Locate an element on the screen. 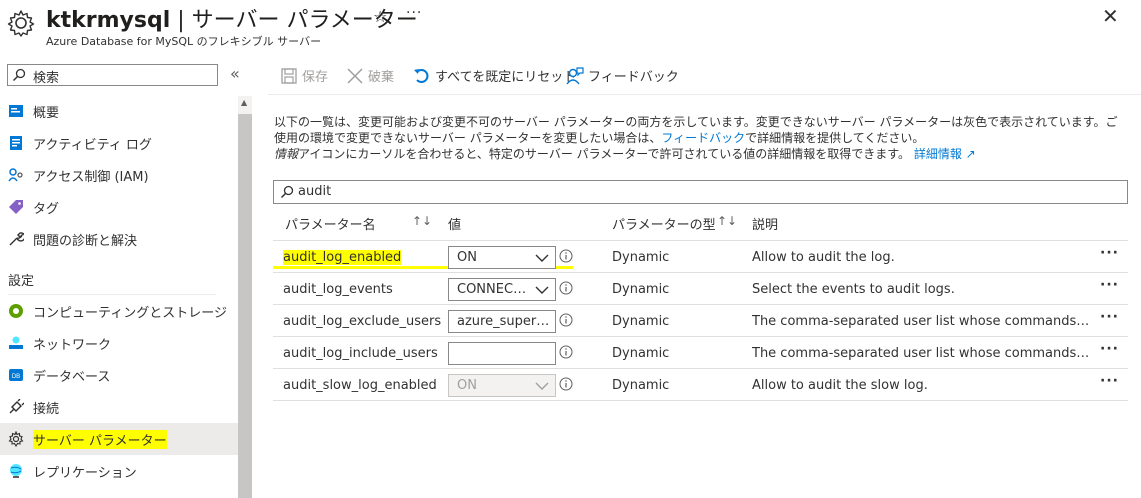 Image resolution: width=1141 pixels, height=498 pixels. selected-value: CONNECTION is located at coordinates (493, 289).